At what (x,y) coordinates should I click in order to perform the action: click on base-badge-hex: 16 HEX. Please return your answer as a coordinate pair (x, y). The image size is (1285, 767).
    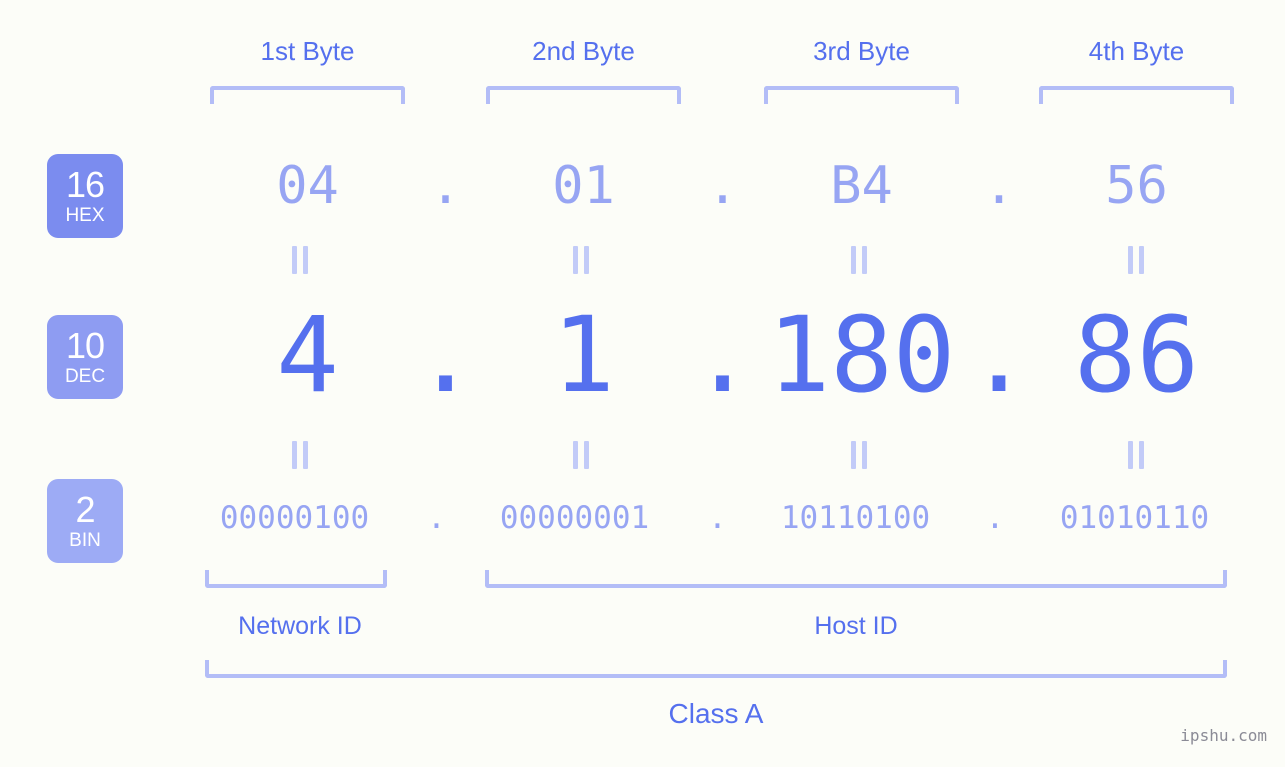
    Looking at the image, I should click on (85, 196).